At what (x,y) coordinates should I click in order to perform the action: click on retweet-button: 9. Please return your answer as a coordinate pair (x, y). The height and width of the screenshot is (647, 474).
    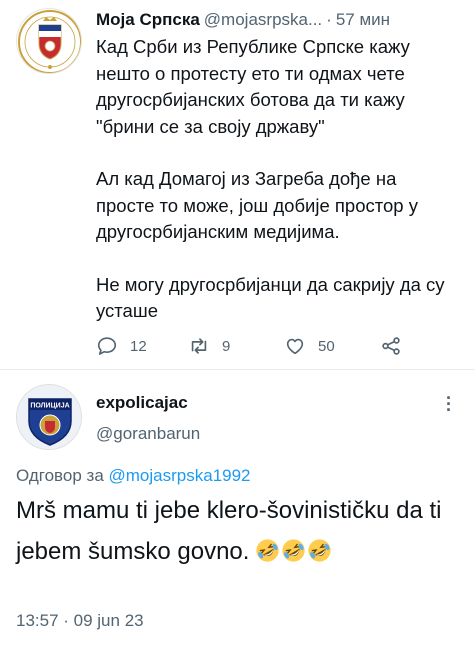
    Looking at the image, I should click on (209, 346).